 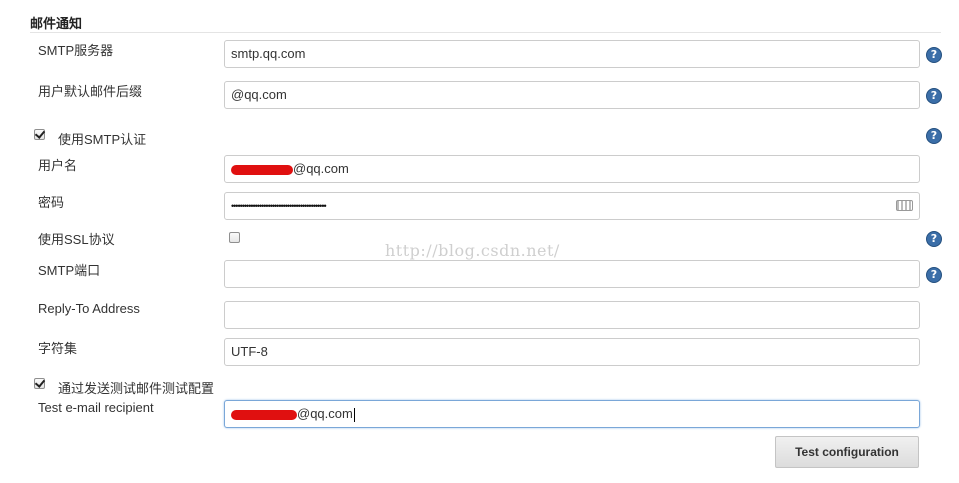 What do you see at coordinates (259, 94) in the screenshot?
I see `default-suffix-value: @qq.com` at bounding box center [259, 94].